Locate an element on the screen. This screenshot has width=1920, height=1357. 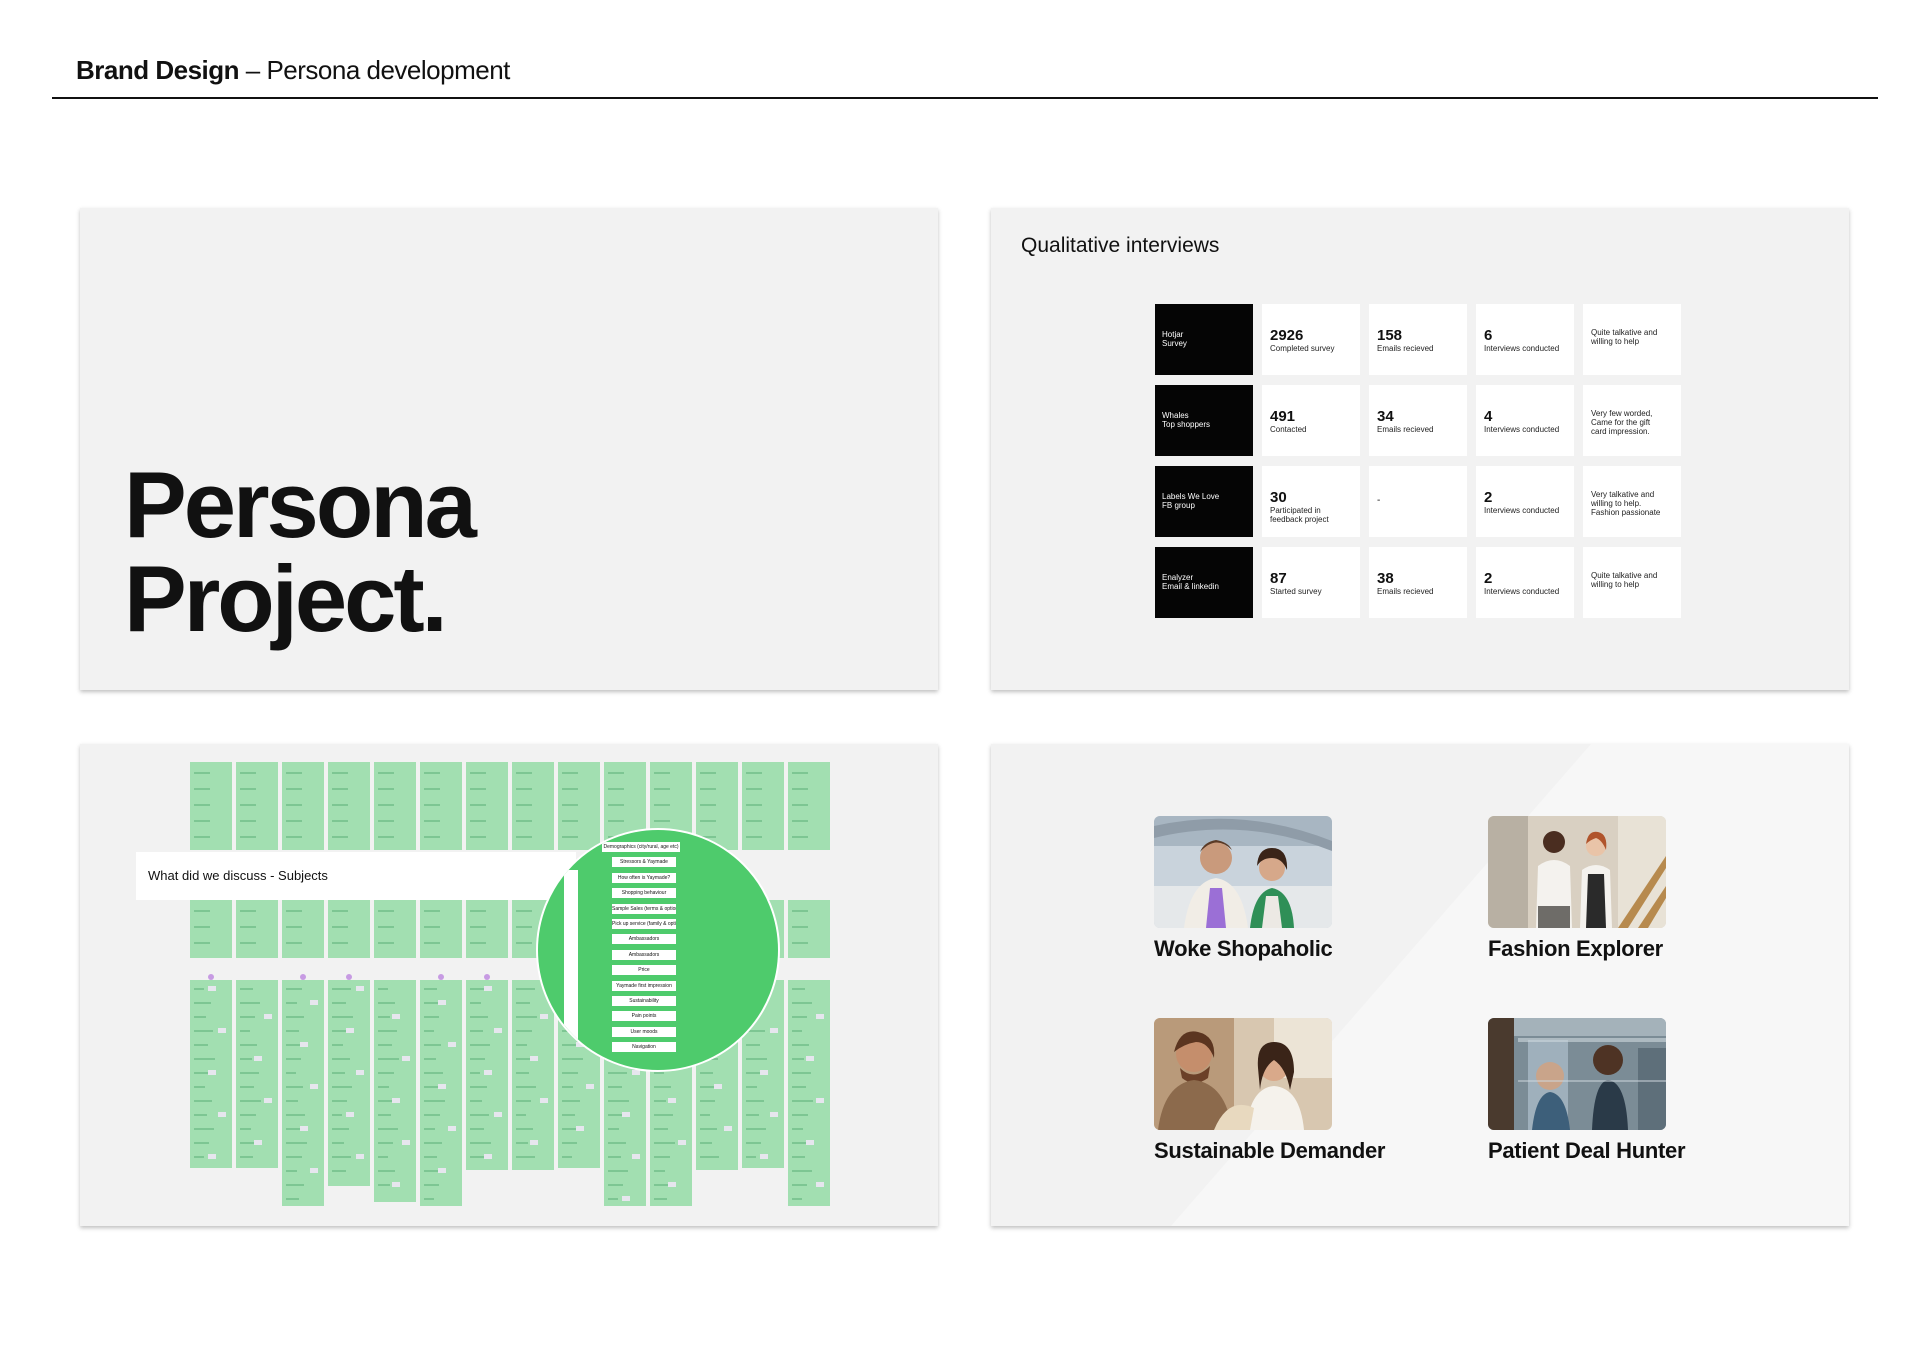
stat-cell: 87 Started survey is located at coordinates (1311, 582).